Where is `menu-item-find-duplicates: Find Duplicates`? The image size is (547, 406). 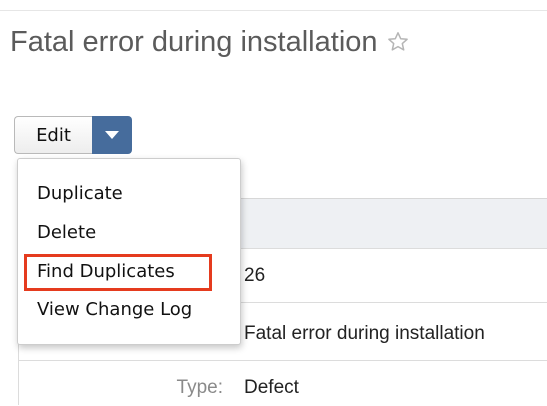
menu-item-find-duplicates: Find Duplicates is located at coordinates (106, 272).